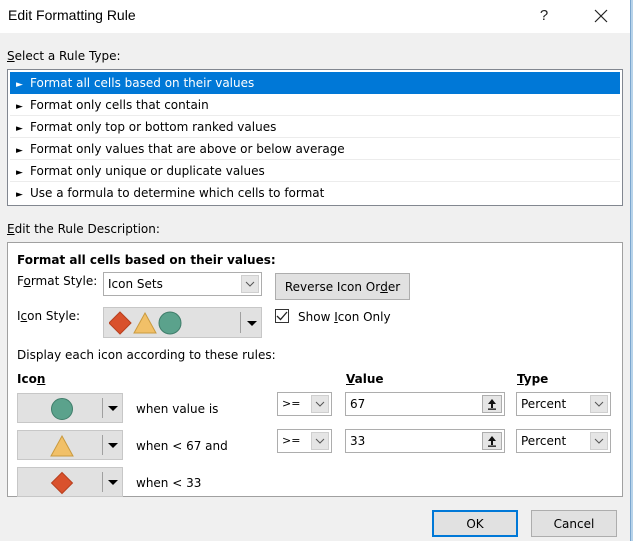  Describe the element at coordinates (315, 83) in the screenshot. I see `rule-type-item: ► Format all cells based on their values` at that location.